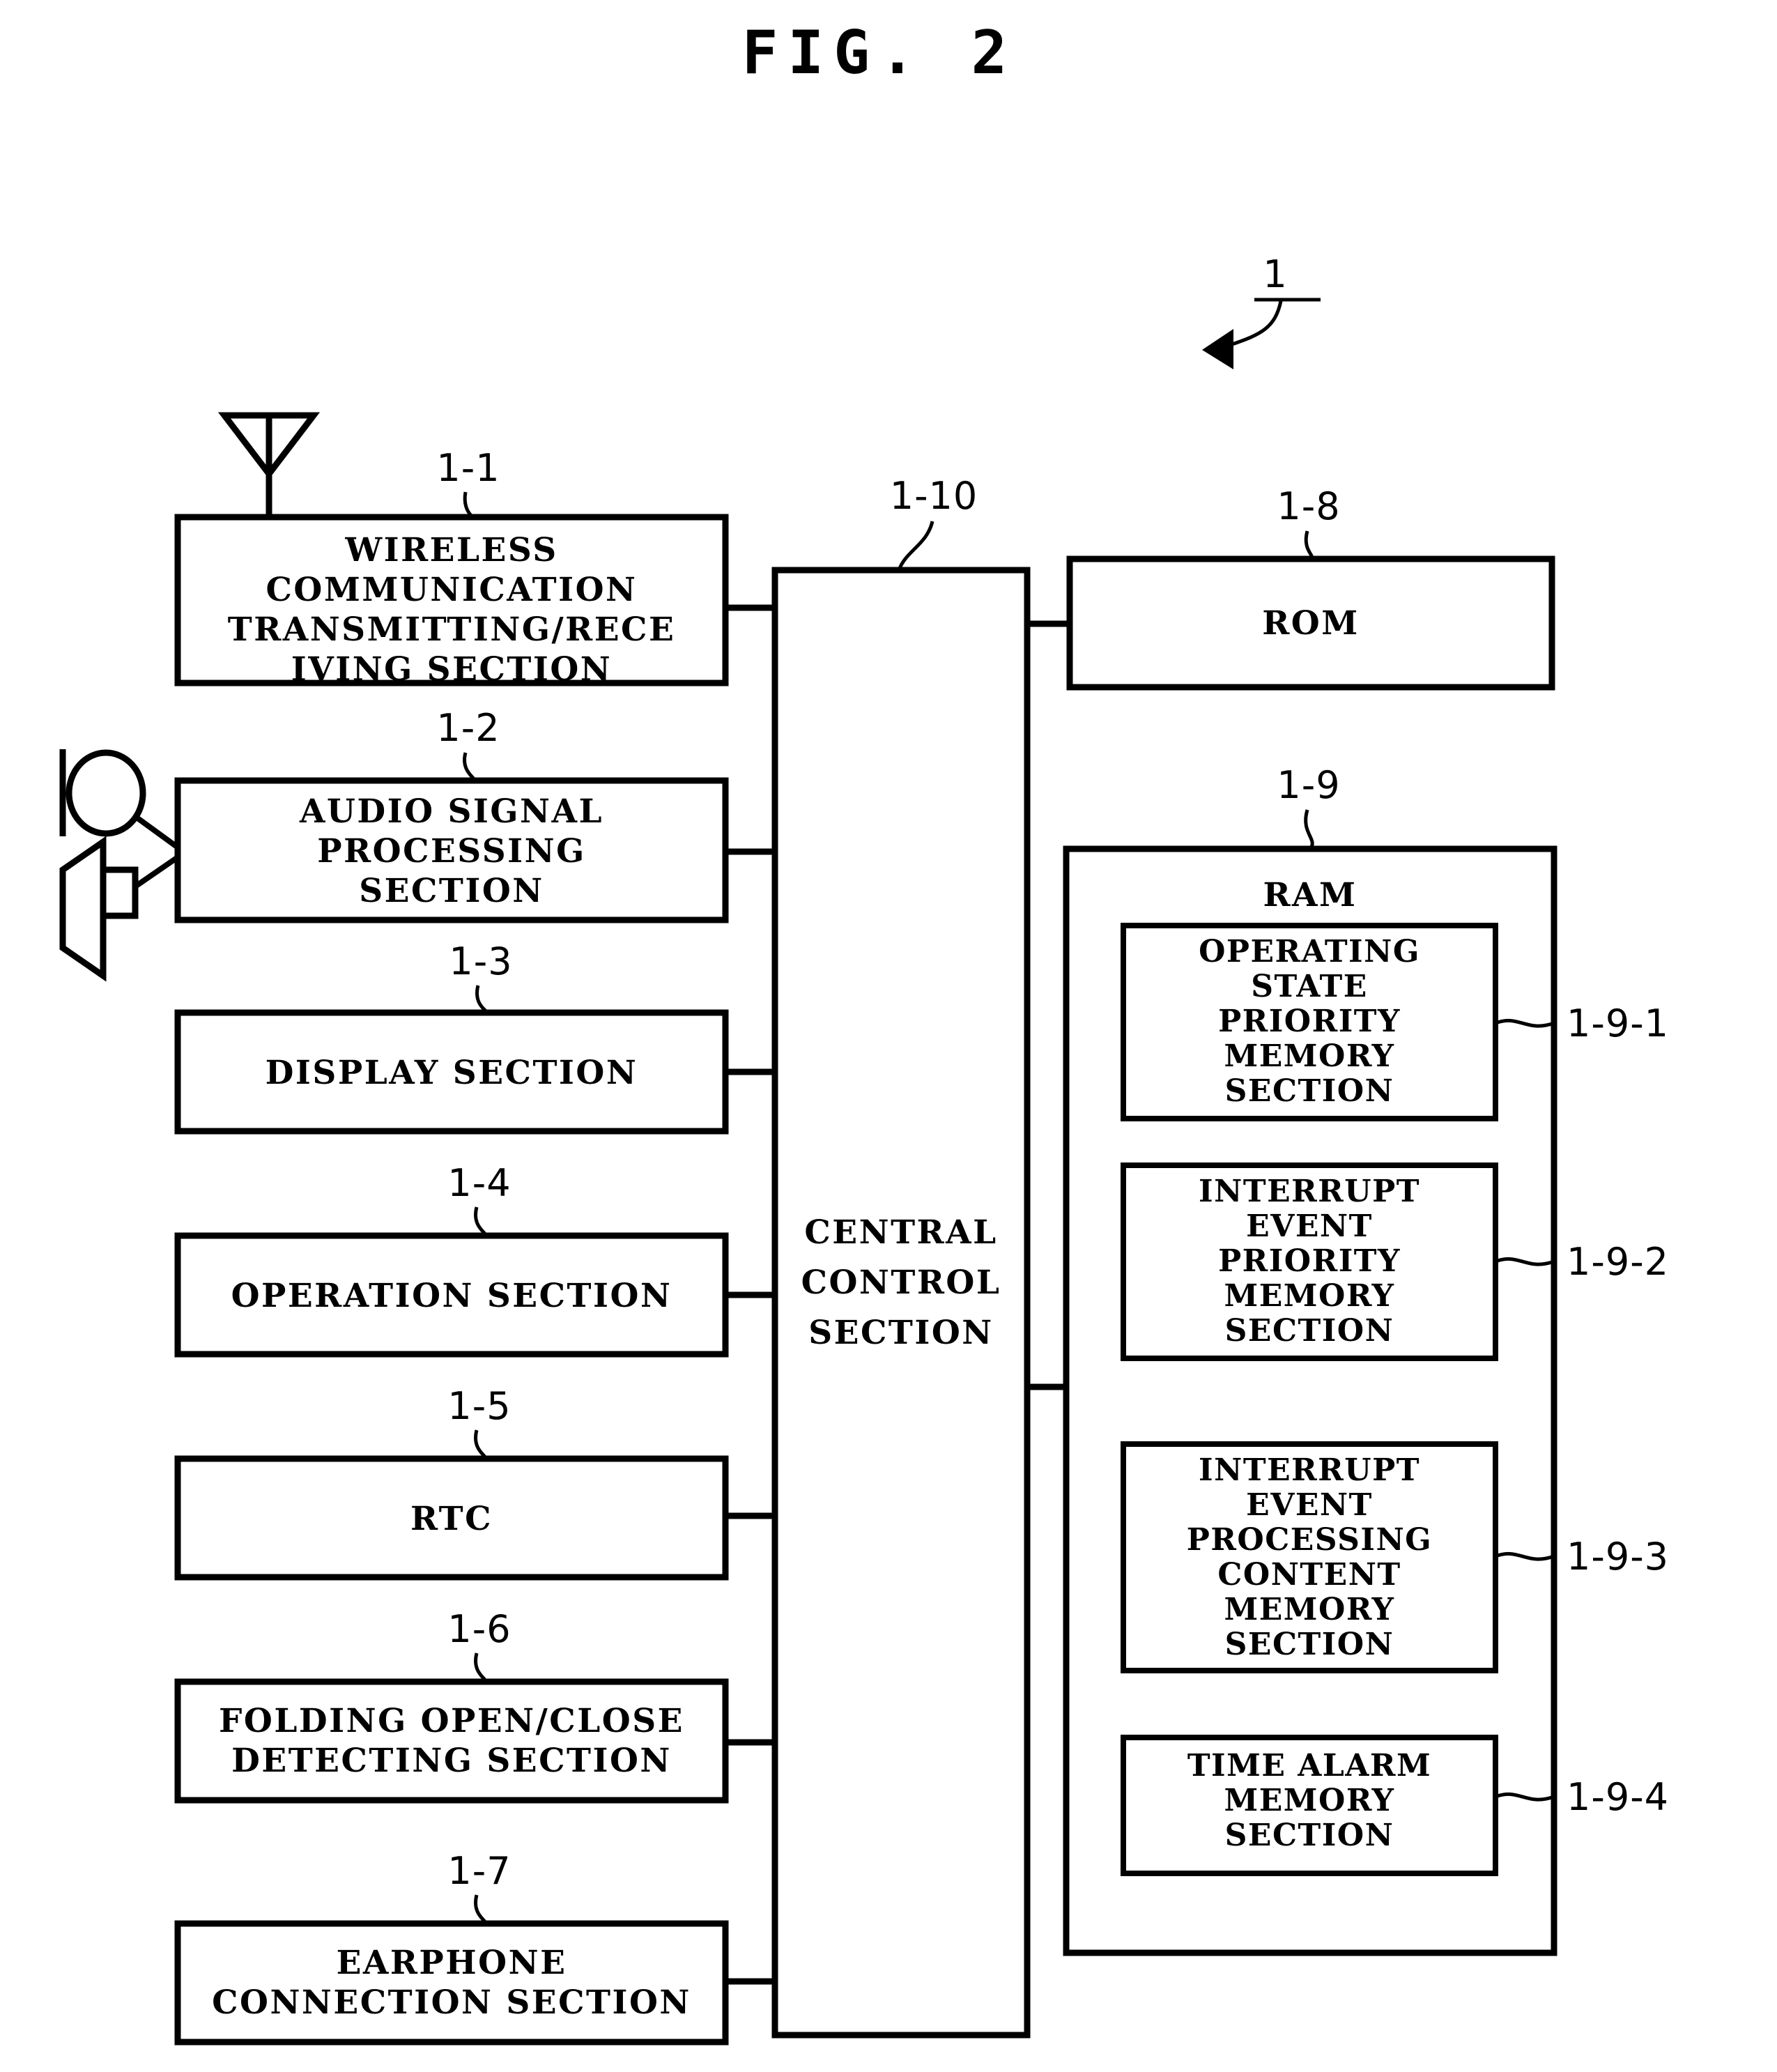 The height and width of the screenshot is (2072, 1777). What do you see at coordinates (1310, 1226) in the screenshot?
I see `block-1-9-2-line-2: EVENT` at bounding box center [1310, 1226].